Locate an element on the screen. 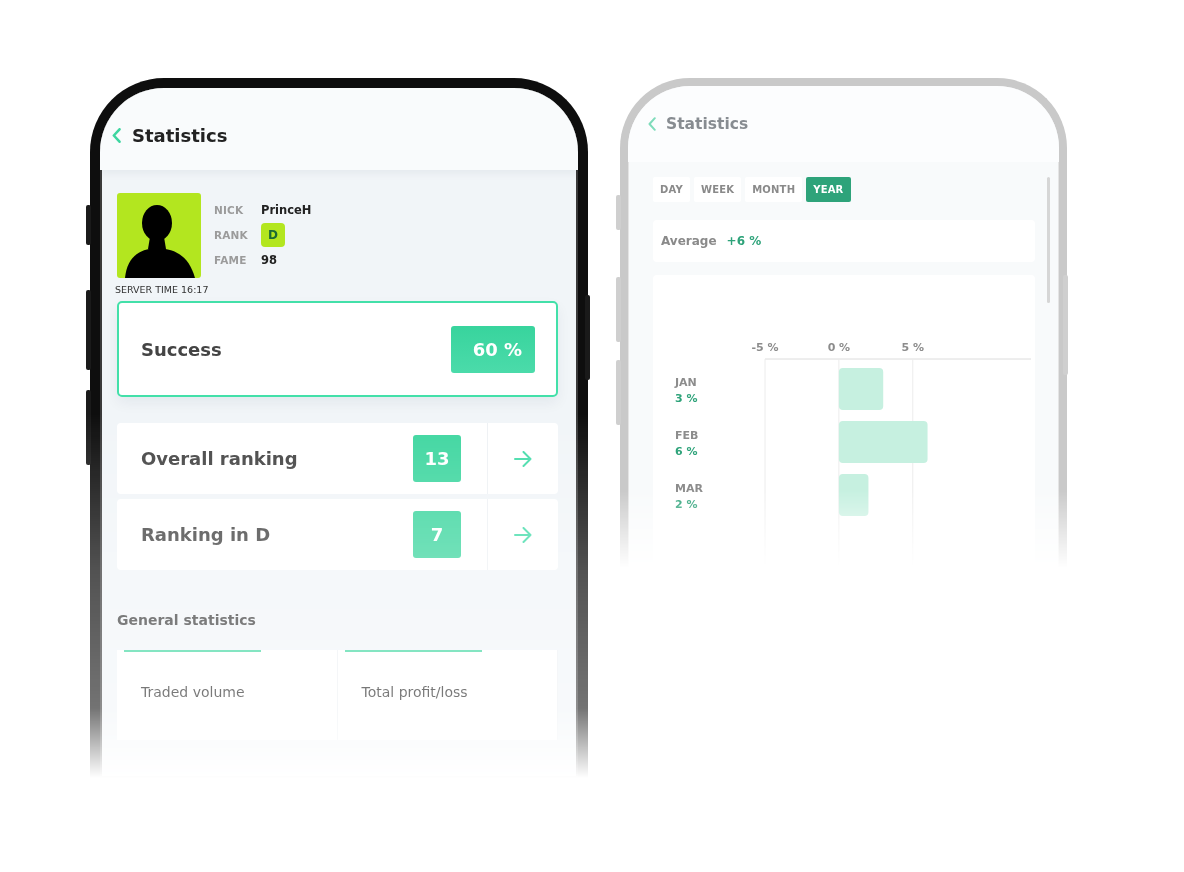 This screenshot has height=872, width=1184. stat-label: Traded volume is located at coordinates (193, 692).